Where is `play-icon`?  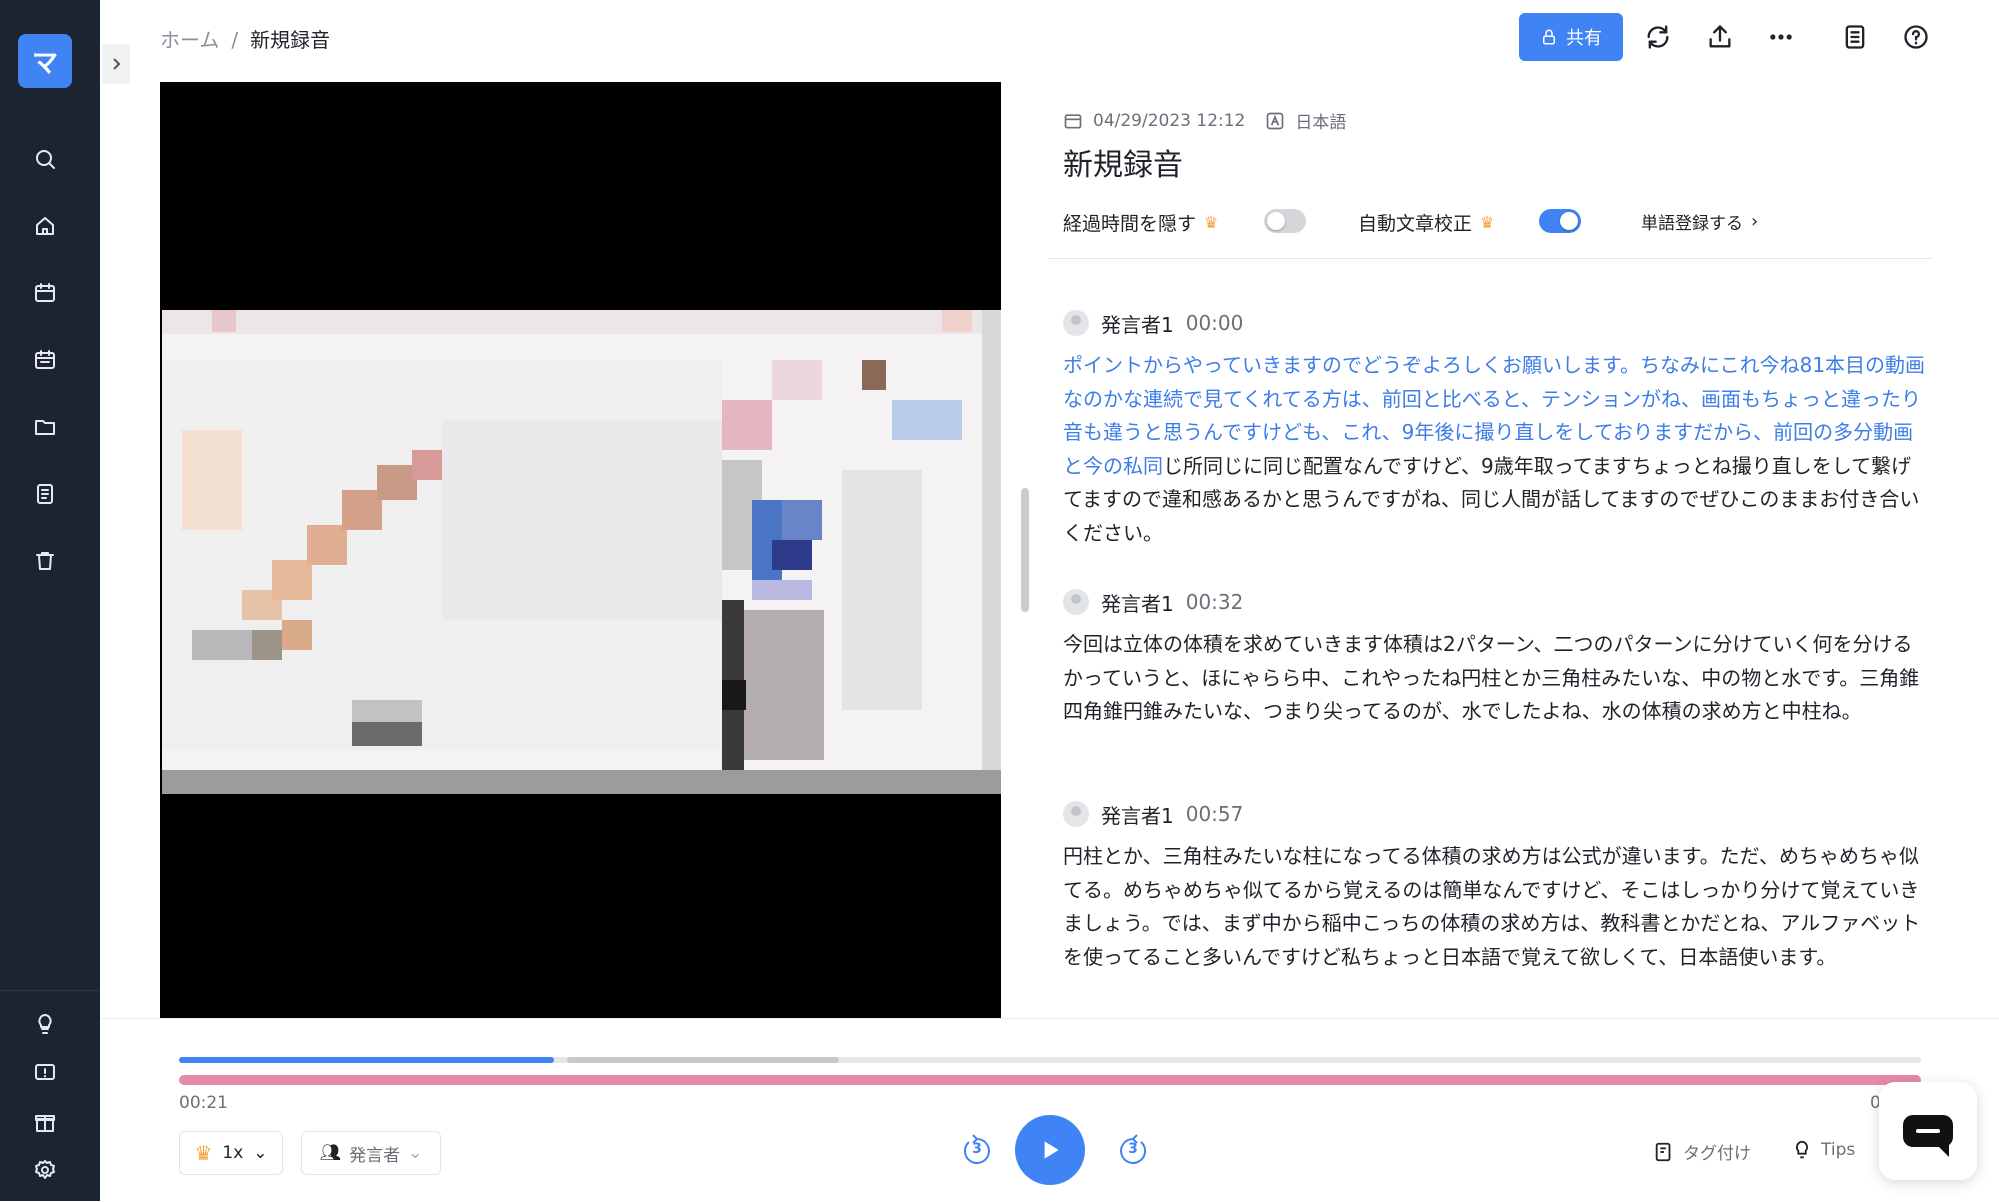 play-icon is located at coordinates (1051, 1150).